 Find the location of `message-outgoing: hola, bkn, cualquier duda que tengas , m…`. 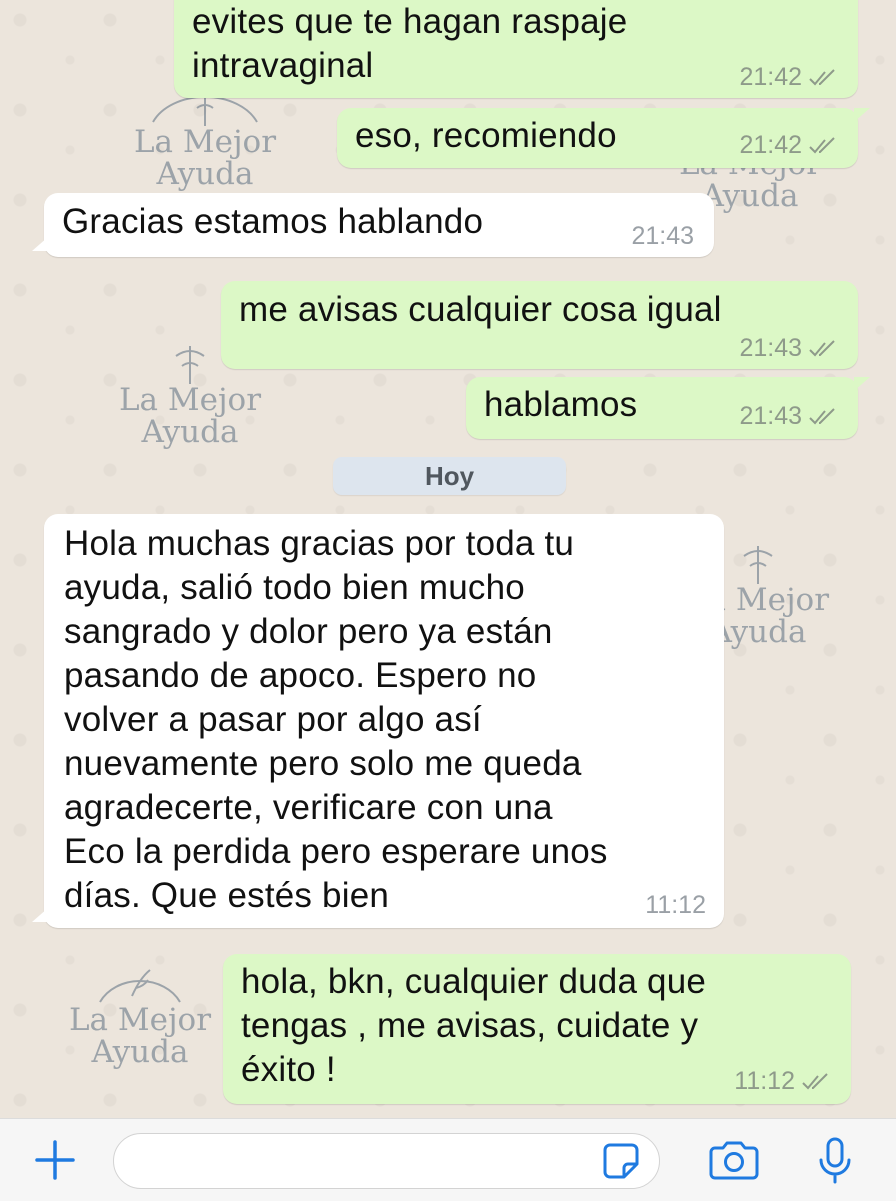

message-outgoing: hola, bkn, cualquier duda que tengas , m… is located at coordinates (537, 1029).